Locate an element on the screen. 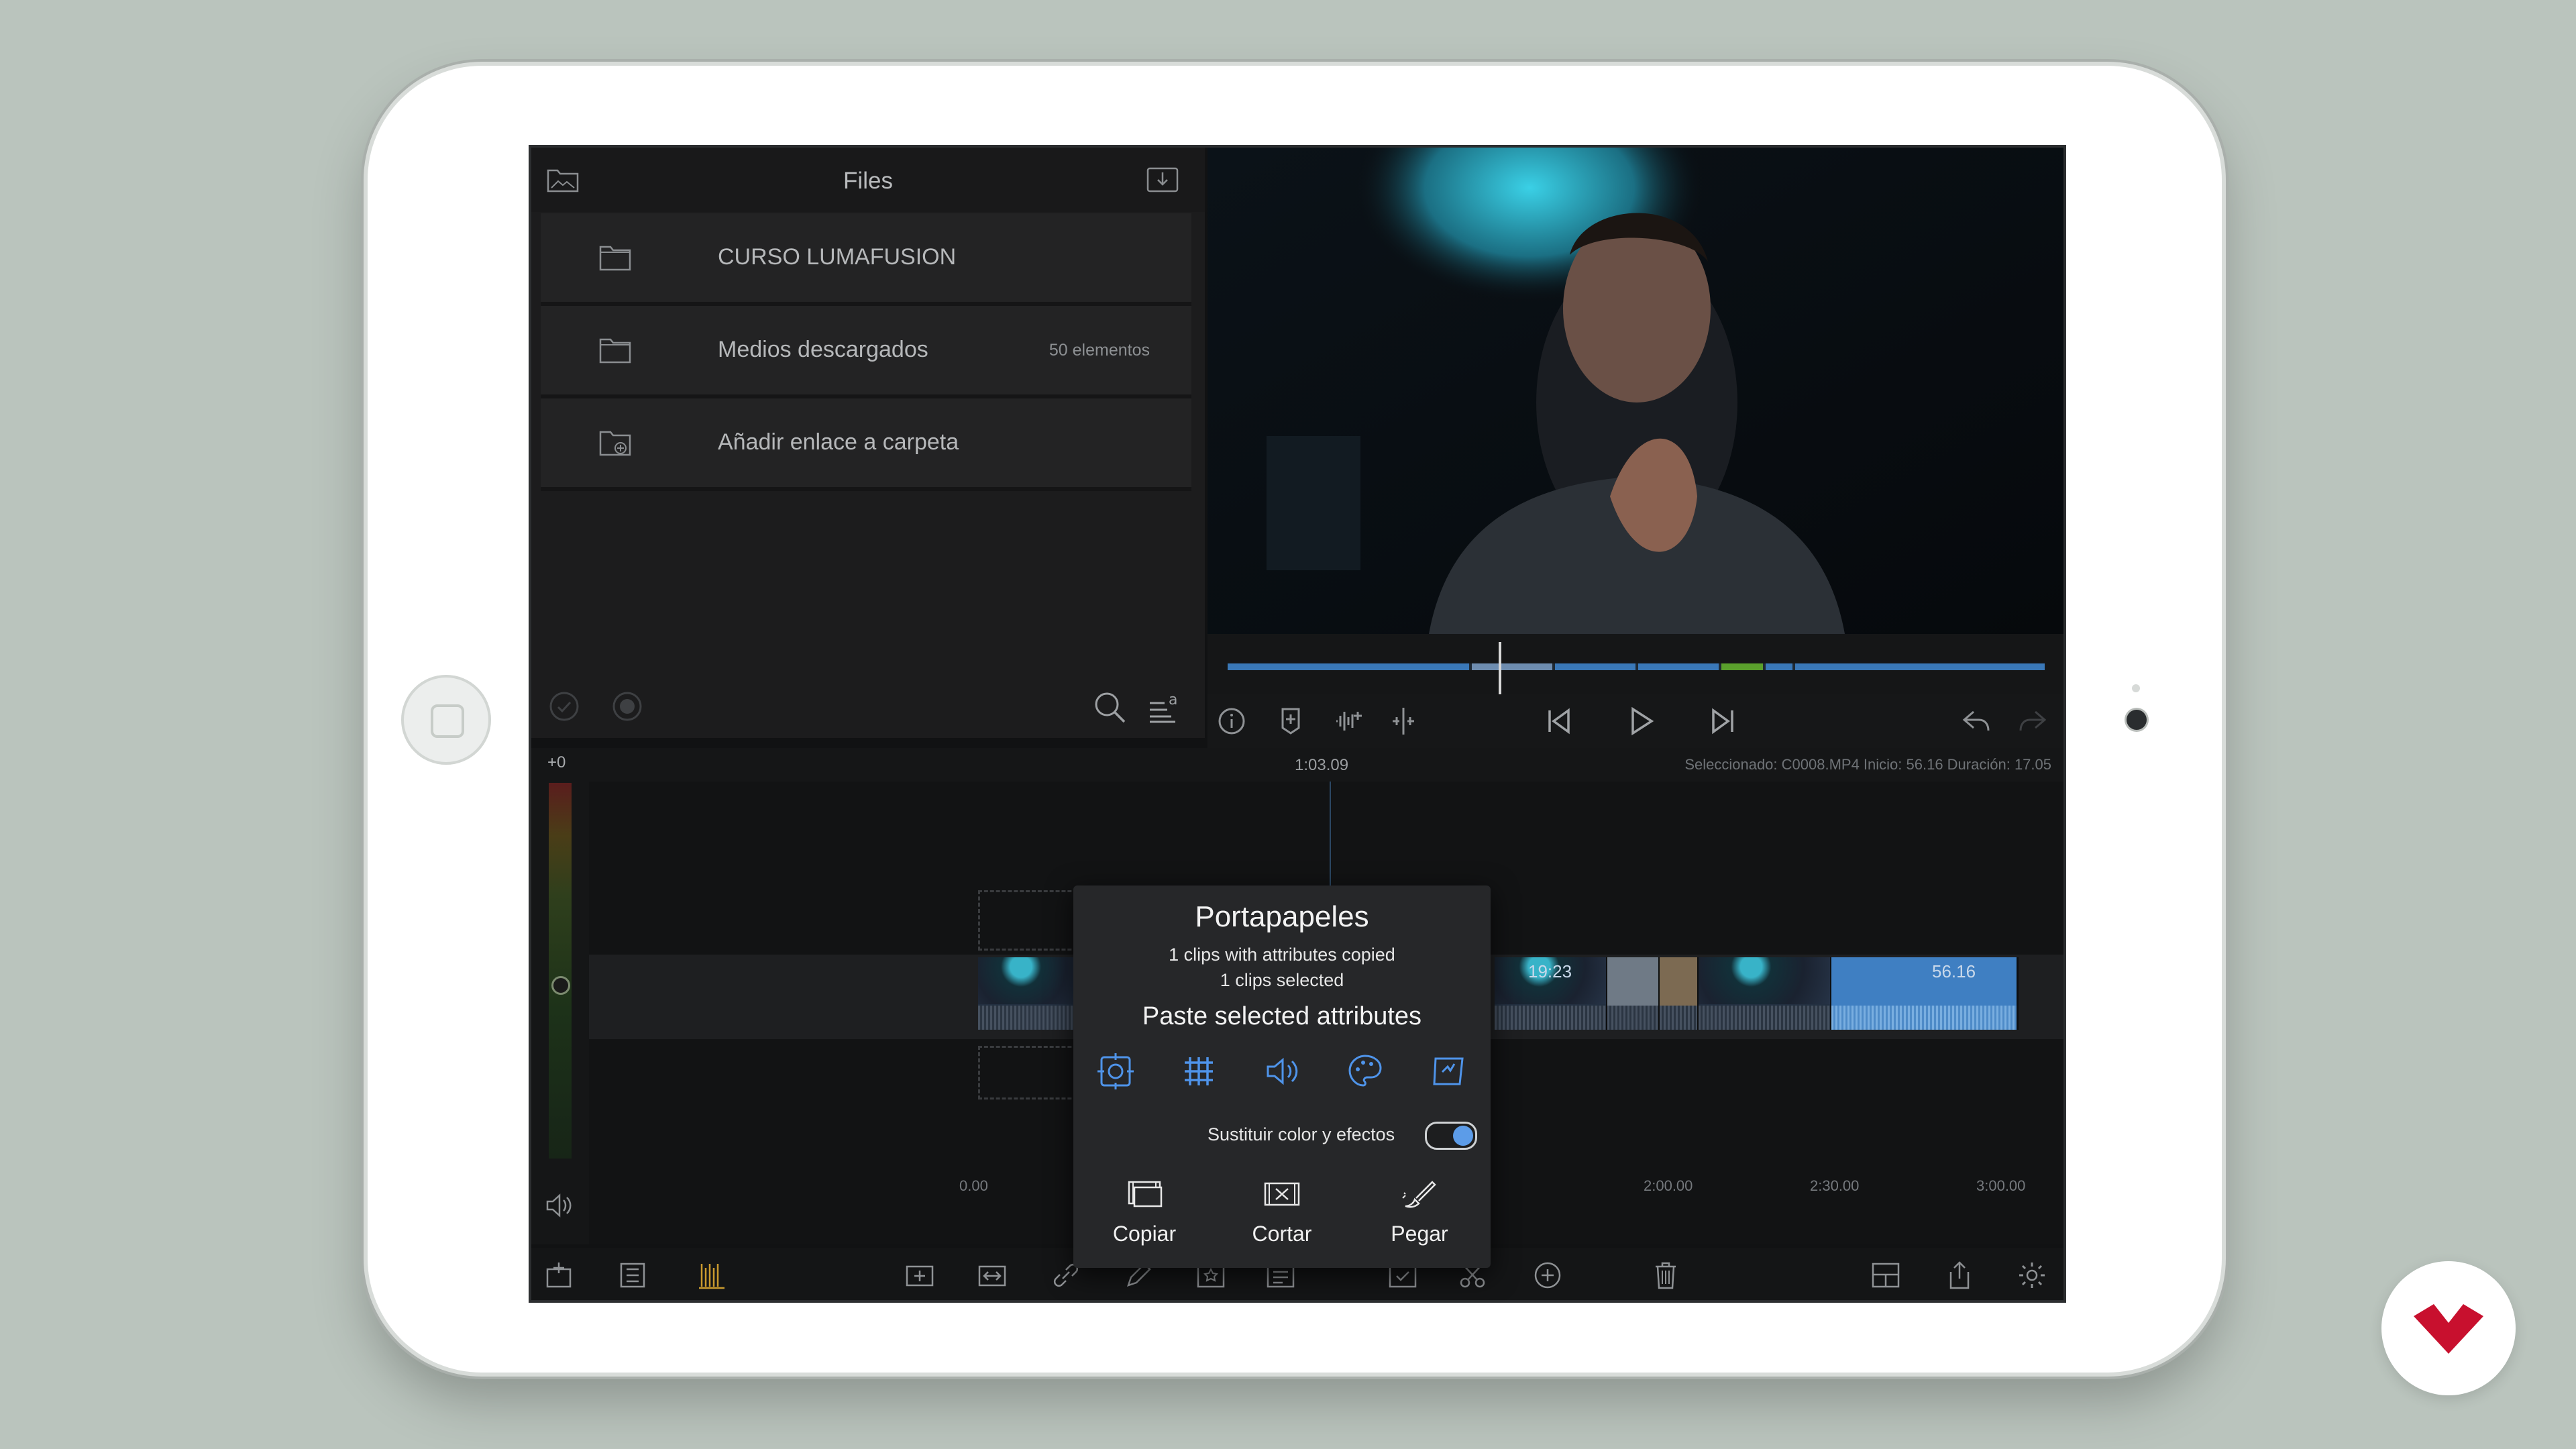 The width and height of the screenshot is (2576, 1449). home-button is located at coordinates (446, 720).